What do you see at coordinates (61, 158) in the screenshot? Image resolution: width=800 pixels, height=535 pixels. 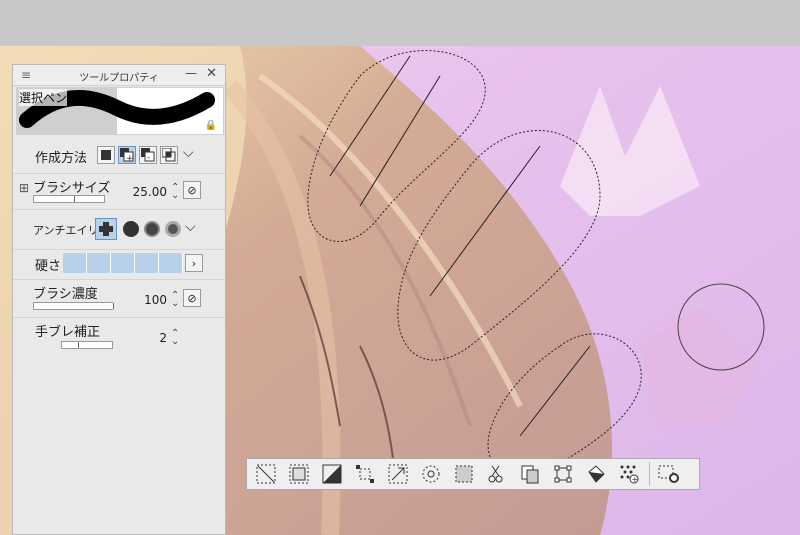 I see `creation-method-label: 作成方法` at bounding box center [61, 158].